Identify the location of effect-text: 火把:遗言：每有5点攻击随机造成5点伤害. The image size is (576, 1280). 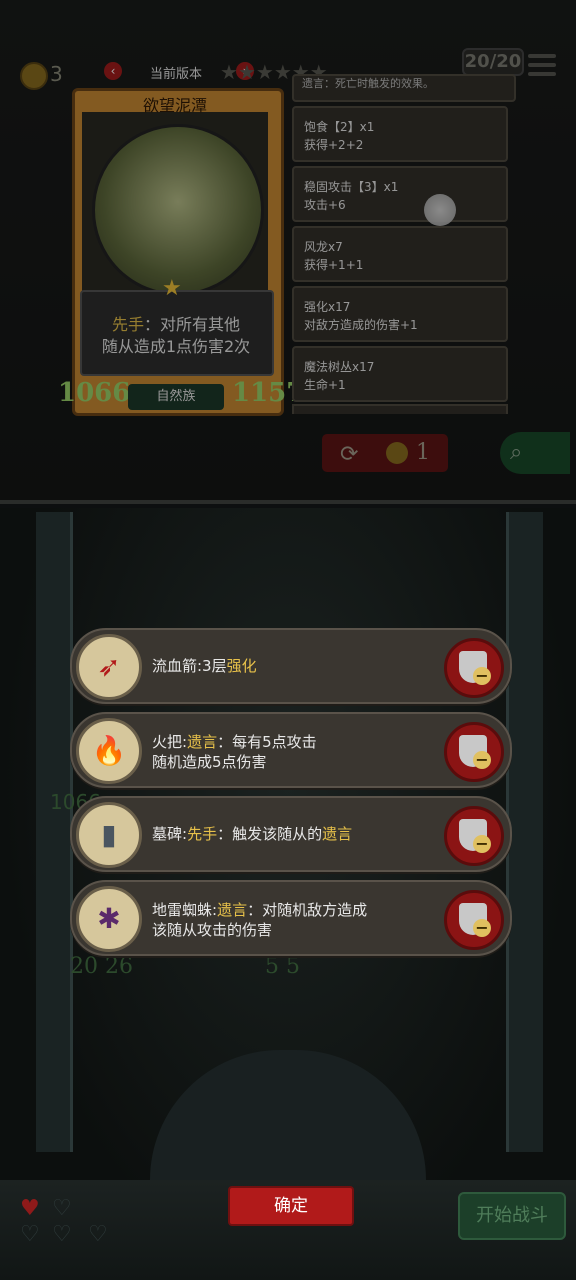
(282, 752).